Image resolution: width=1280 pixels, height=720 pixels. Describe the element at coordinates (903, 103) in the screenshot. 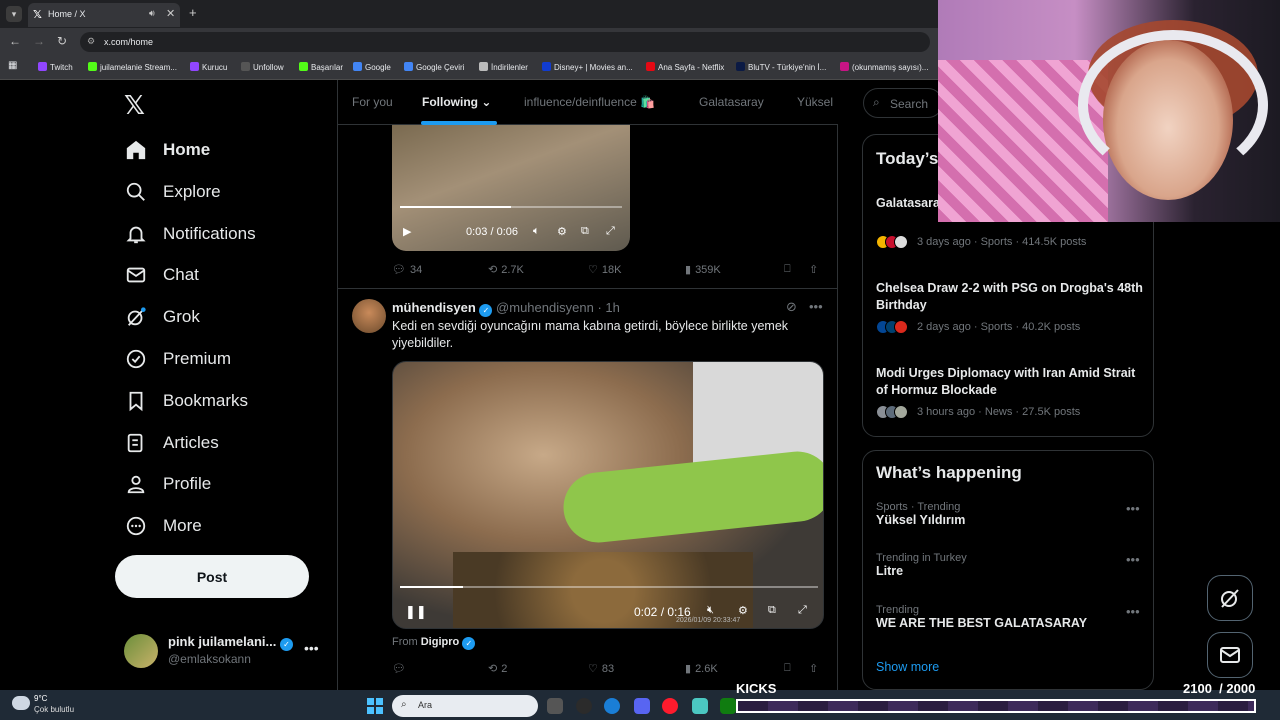

I see `search-input: ⌕ Search` at that location.